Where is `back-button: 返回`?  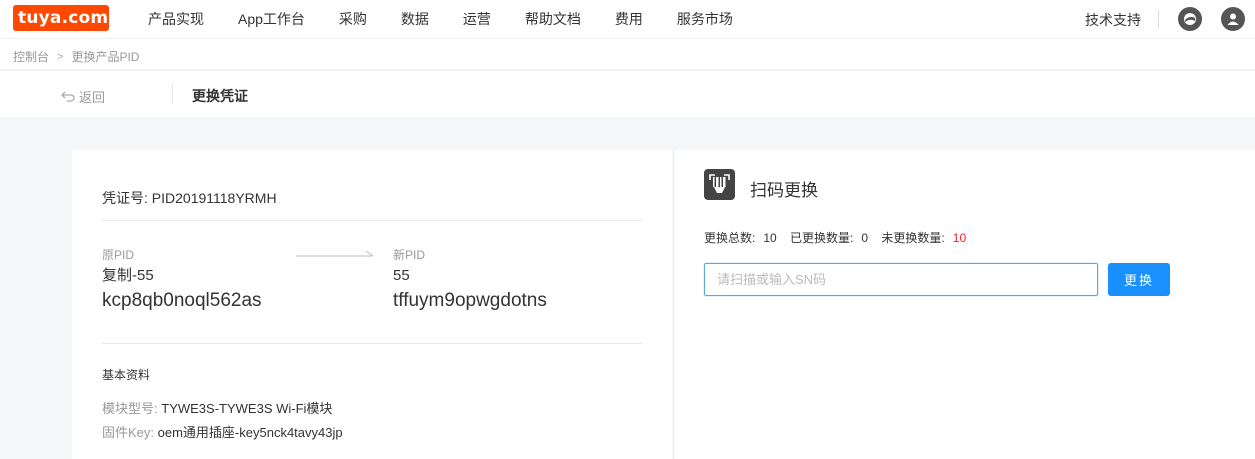 back-button: 返回 is located at coordinates (83, 96).